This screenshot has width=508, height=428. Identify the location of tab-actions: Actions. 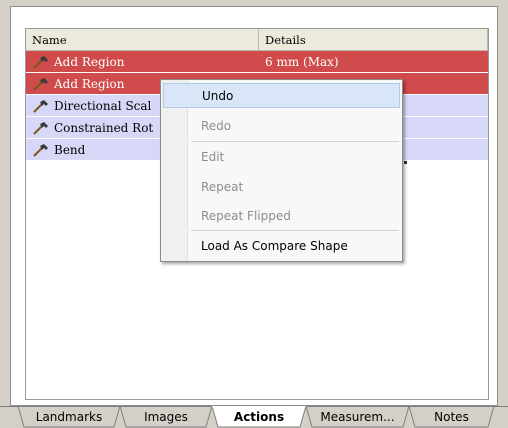
(259, 416).